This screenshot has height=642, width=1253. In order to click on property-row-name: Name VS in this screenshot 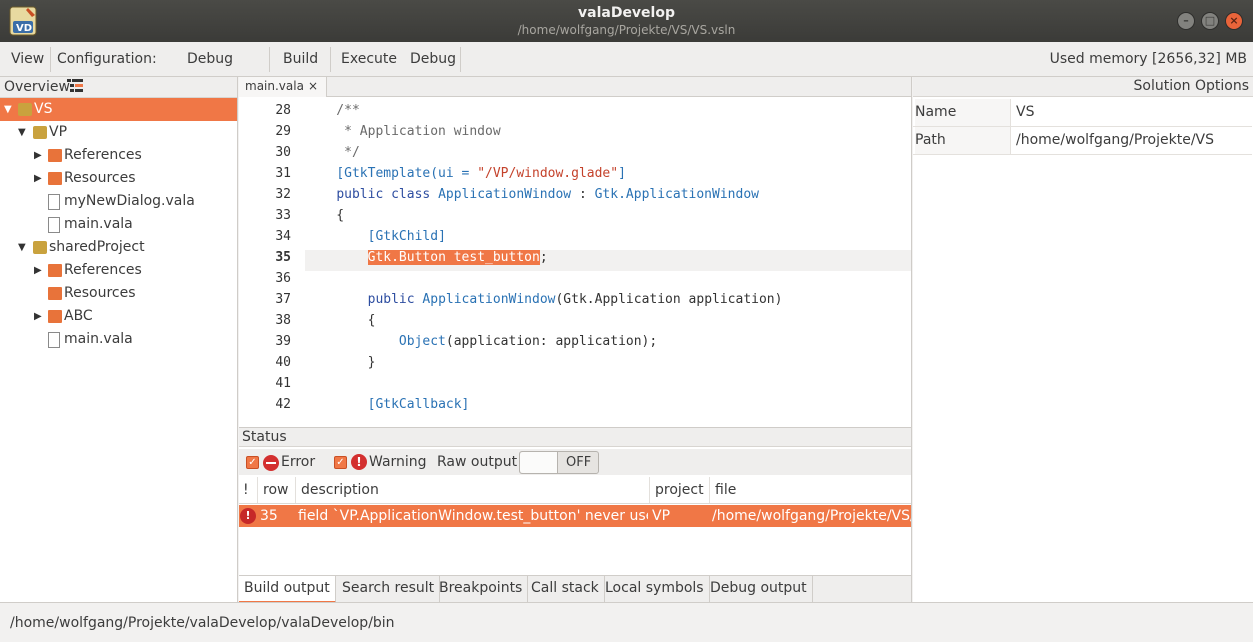, I will do `click(1082, 113)`.